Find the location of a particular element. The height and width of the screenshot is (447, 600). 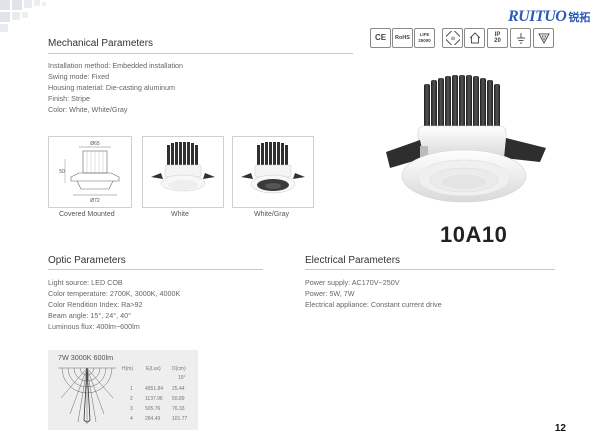

optic-line: Beam angle: 15°, 24°, 40° is located at coordinates (89, 315).